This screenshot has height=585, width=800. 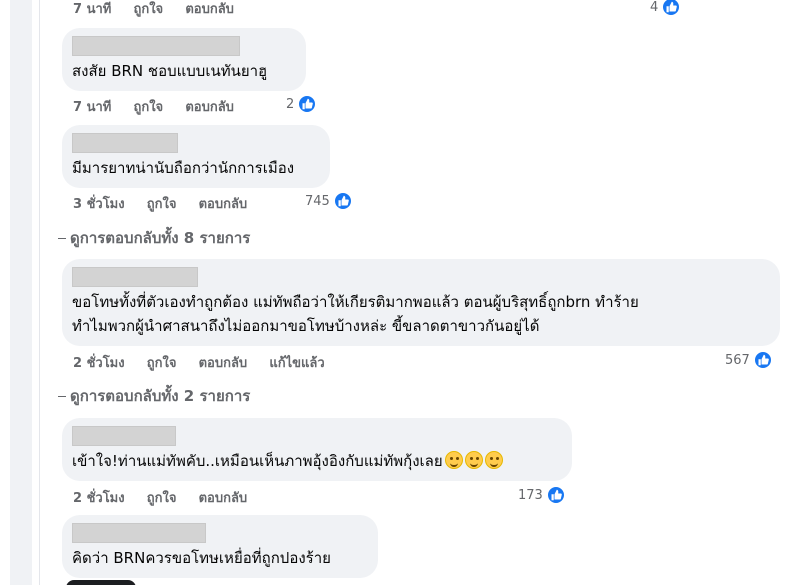 I want to click on edited-label: แก้ไขแล้ว, so click(x=297, y=363).